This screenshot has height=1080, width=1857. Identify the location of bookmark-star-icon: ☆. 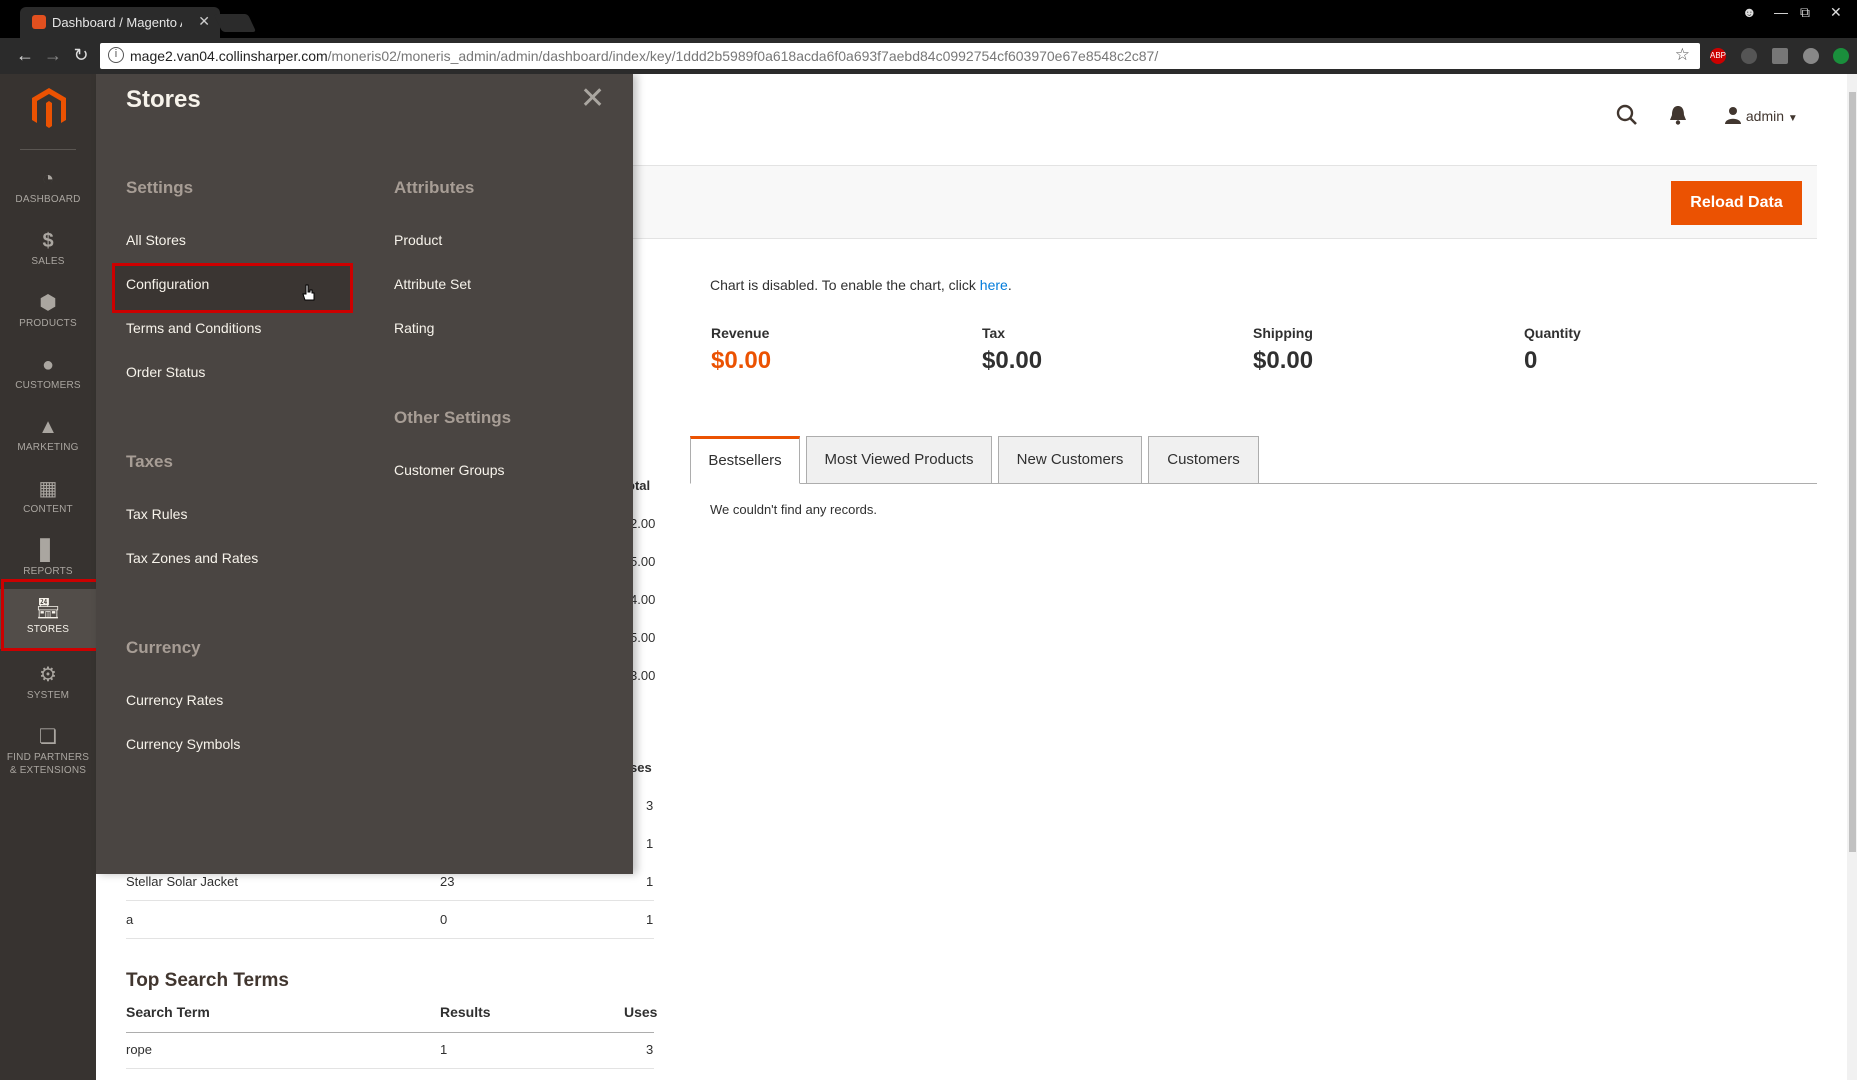
(1682, 55).